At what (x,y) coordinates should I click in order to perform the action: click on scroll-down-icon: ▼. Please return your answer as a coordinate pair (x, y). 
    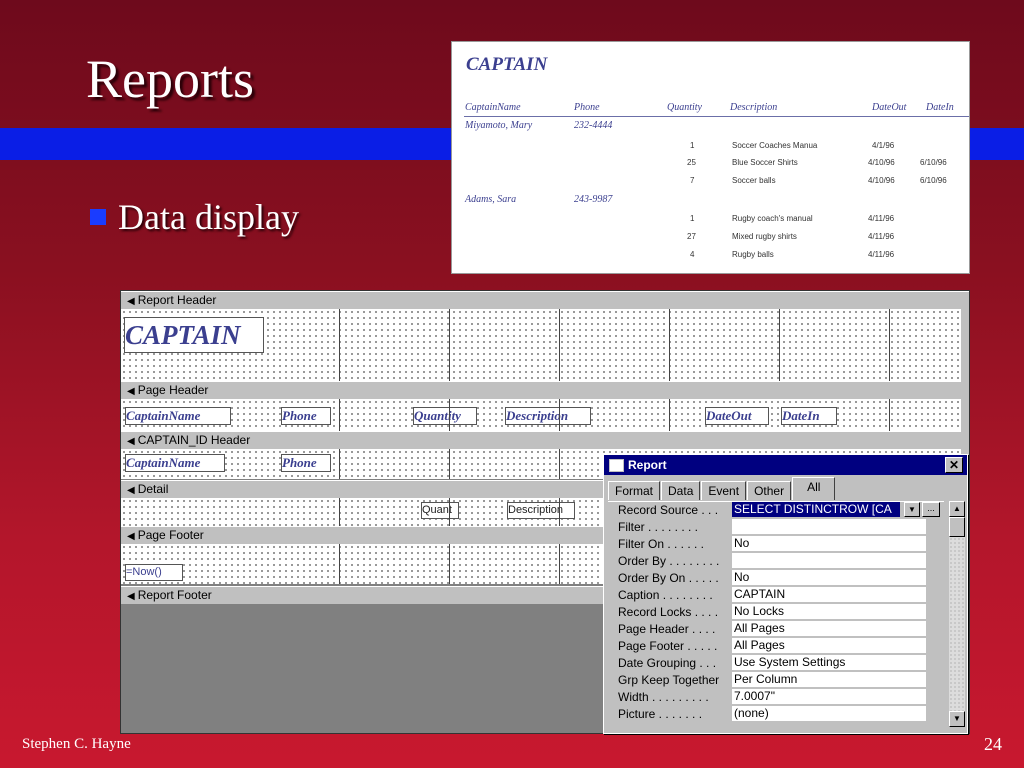
    Looking at the image, I should click on (957, 719).